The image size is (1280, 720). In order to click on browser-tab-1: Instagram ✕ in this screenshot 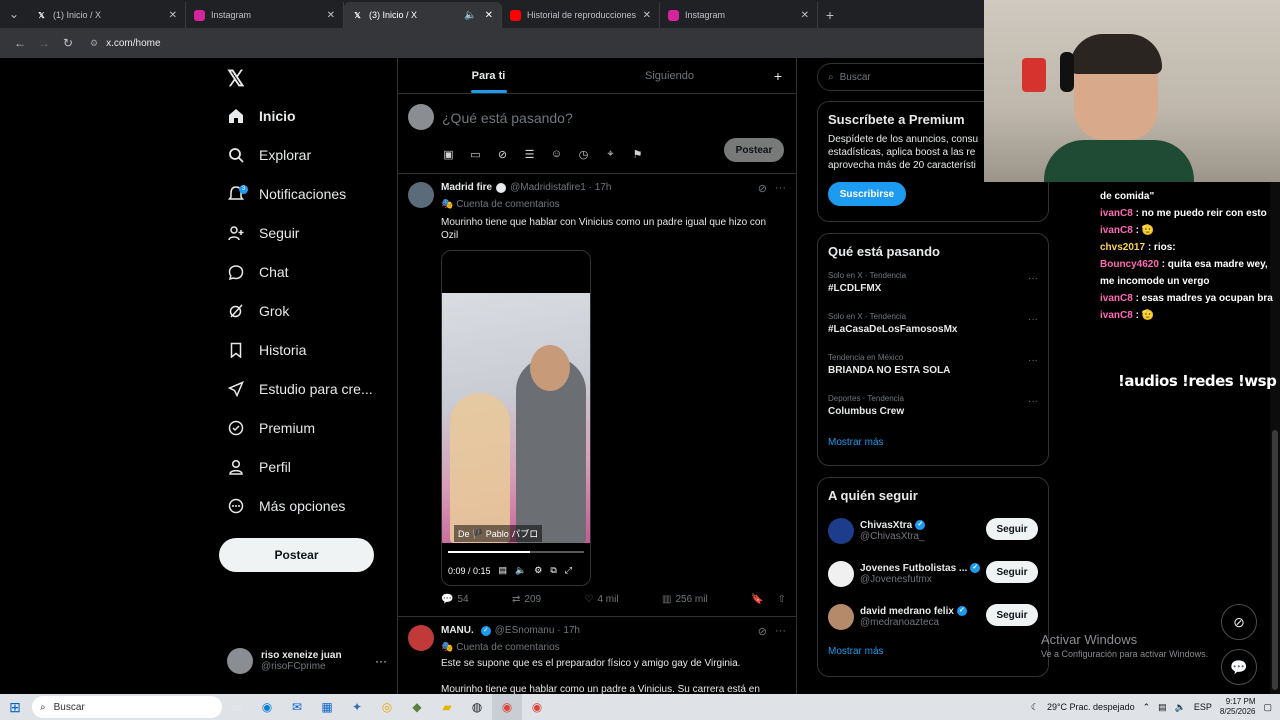, I will do `click(265, 15)`.